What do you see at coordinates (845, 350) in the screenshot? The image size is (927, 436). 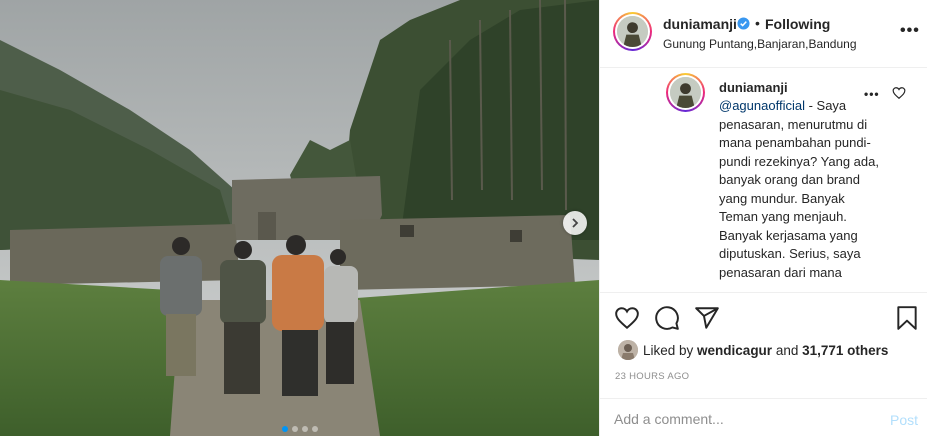 I see `likes-count: 31,771 others` at bounding box center [845, 350].